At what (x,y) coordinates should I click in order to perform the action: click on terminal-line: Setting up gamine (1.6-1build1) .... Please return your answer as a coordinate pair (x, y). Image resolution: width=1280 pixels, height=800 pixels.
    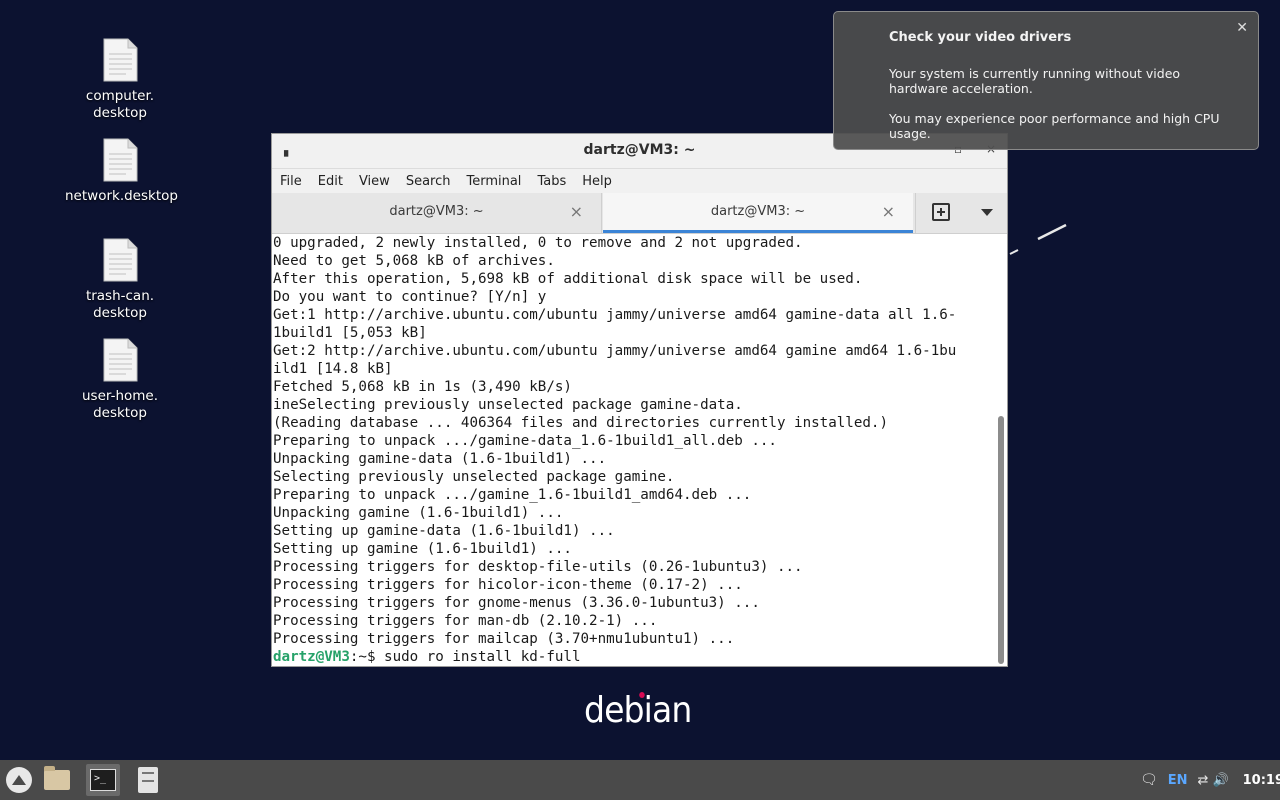
    Looking at the image, I should click on (422, 549).